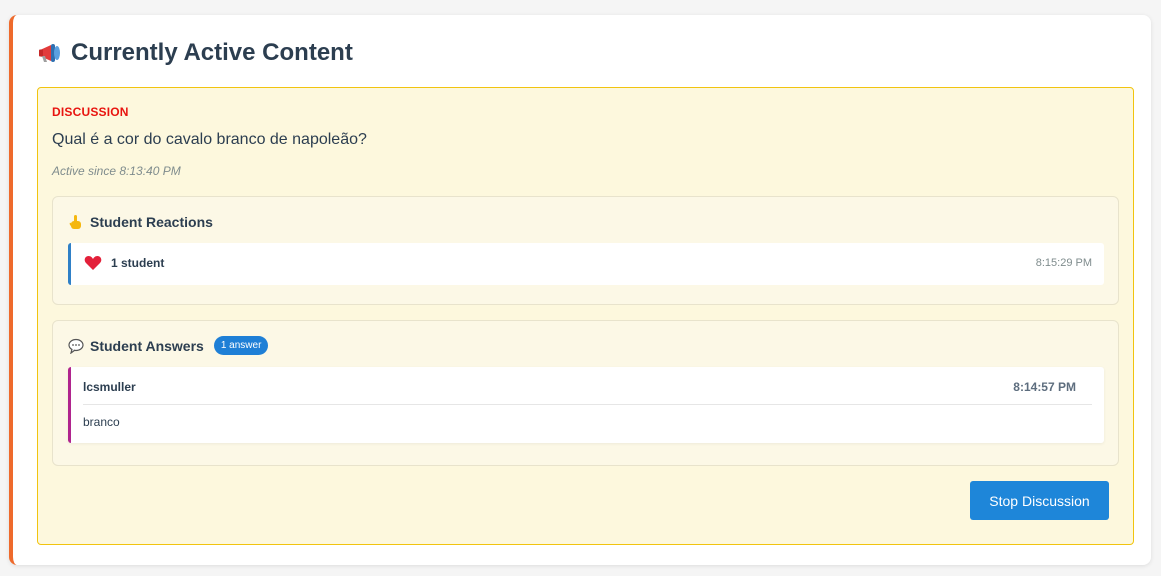  I want to click on active-since-timestamp: Active since 8:13:40 PM, so click(116, 171).